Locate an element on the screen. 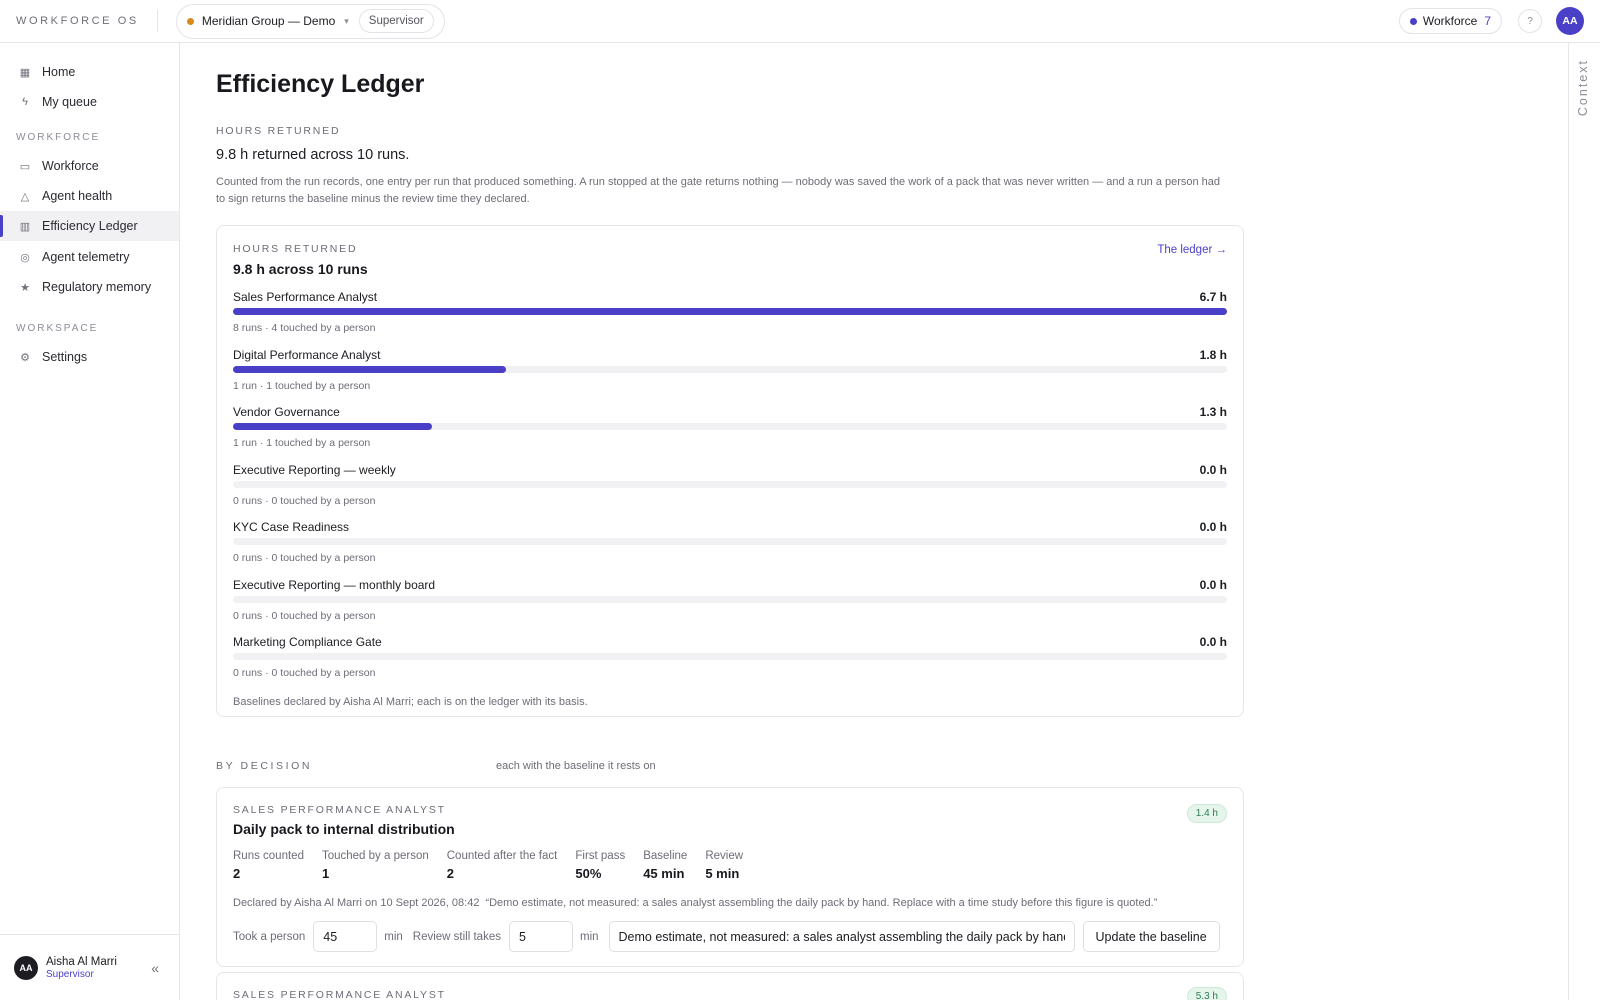  metric-value: 50% is located at coordinates (588, 873).